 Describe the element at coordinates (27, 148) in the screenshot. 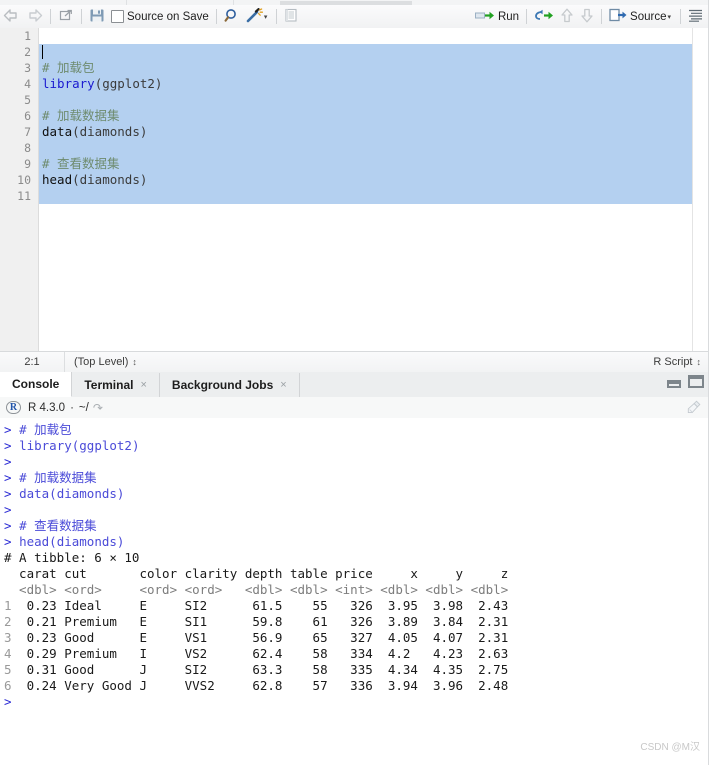

I see `line-number: 8` at that location.